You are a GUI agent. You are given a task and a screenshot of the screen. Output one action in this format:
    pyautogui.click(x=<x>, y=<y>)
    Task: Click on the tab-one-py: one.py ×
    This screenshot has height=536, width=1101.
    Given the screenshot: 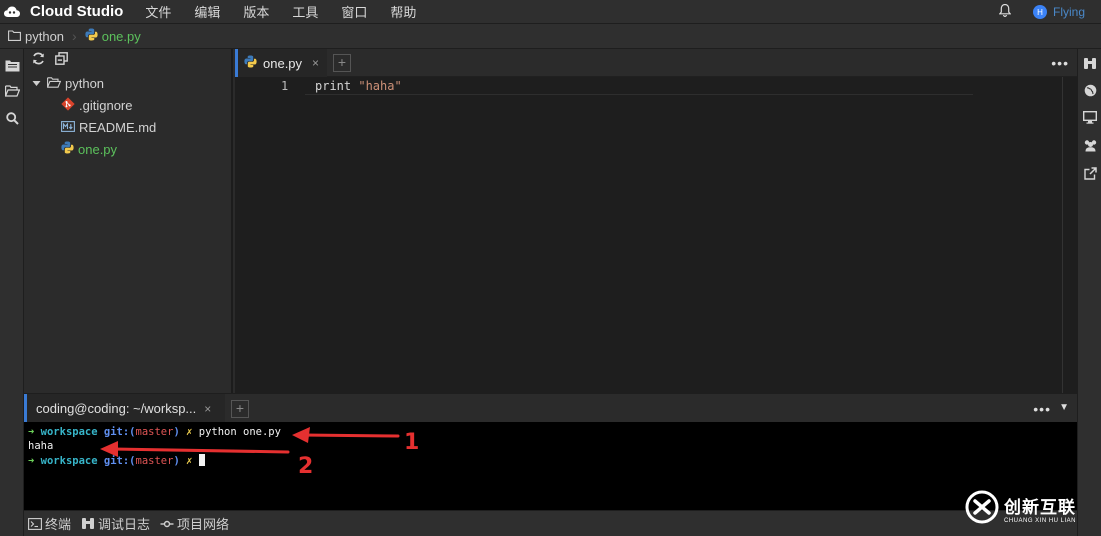 What is the action you would take?
    pyautogui.click(x=281, y=63)
    